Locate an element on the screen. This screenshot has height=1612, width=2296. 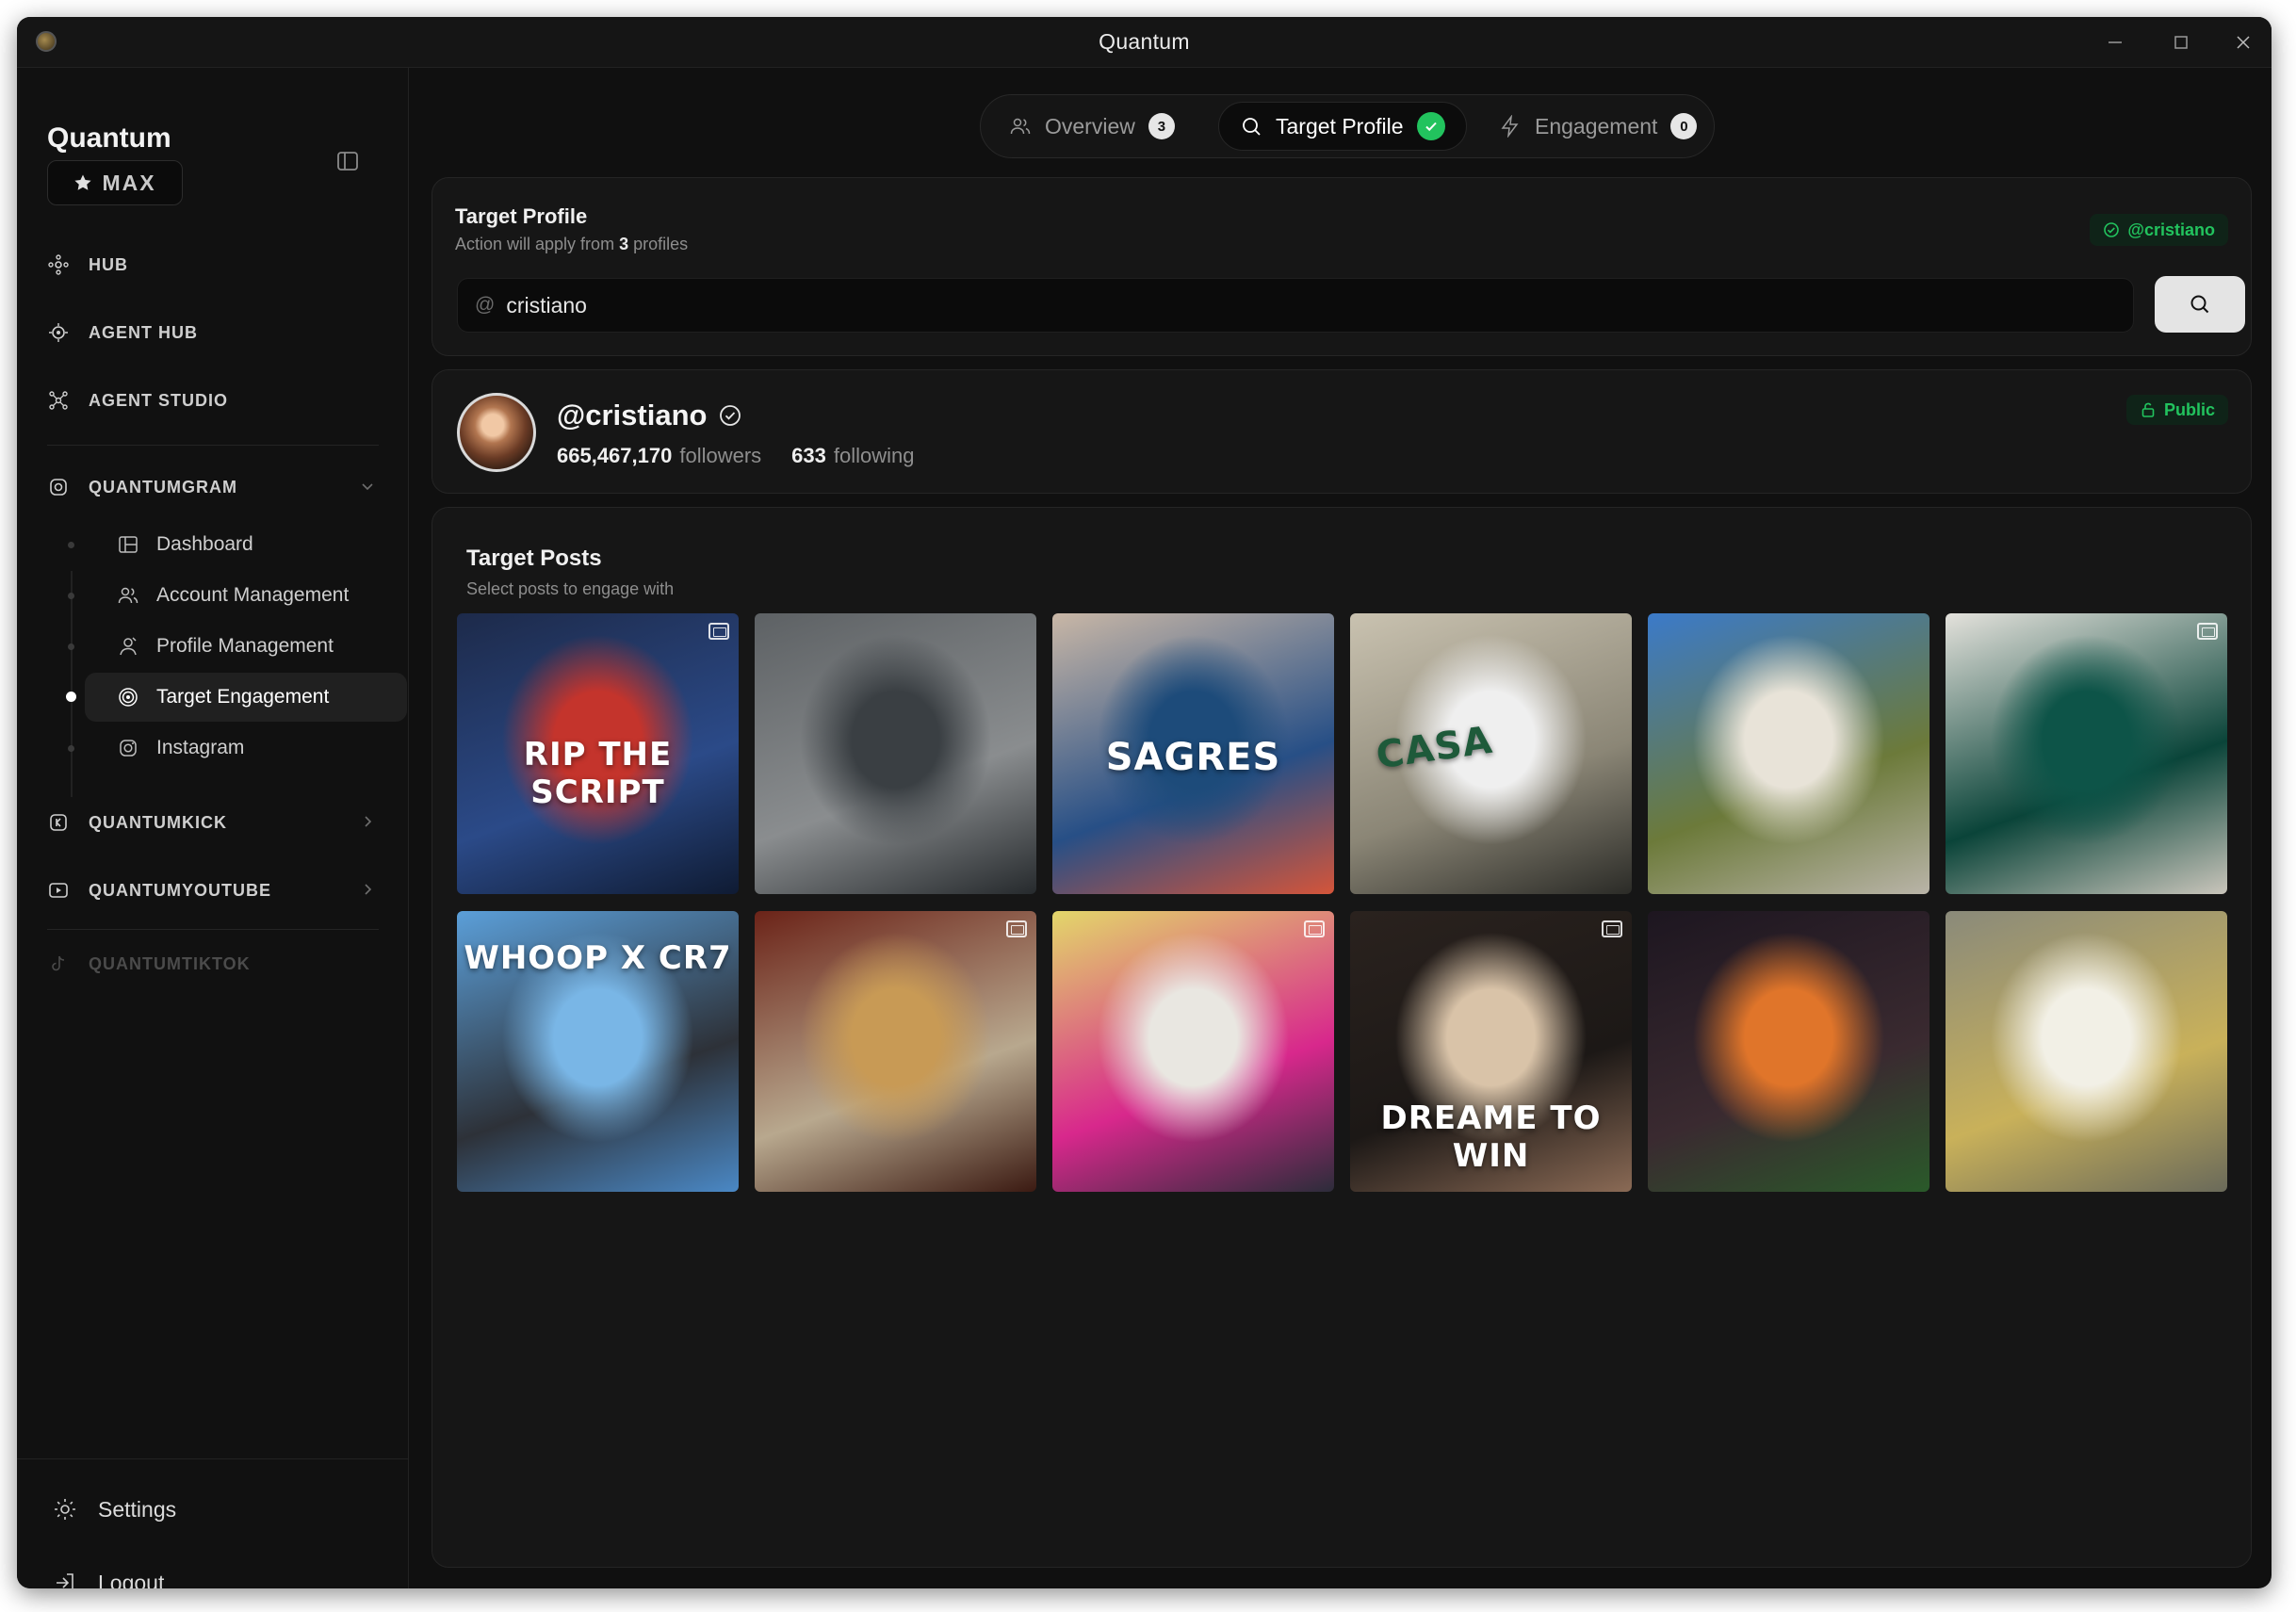
profile-handle: @cristiano is located at coordinates (649, 415).